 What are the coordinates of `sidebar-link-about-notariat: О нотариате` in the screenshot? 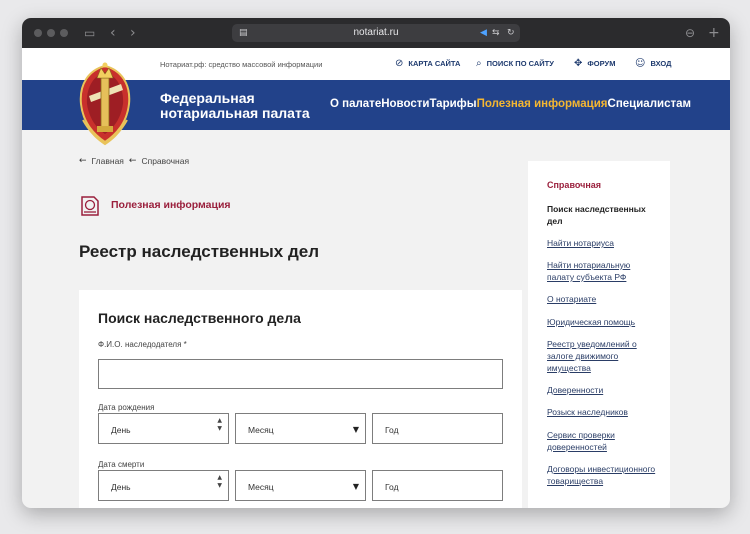 It's located at (603, 299).